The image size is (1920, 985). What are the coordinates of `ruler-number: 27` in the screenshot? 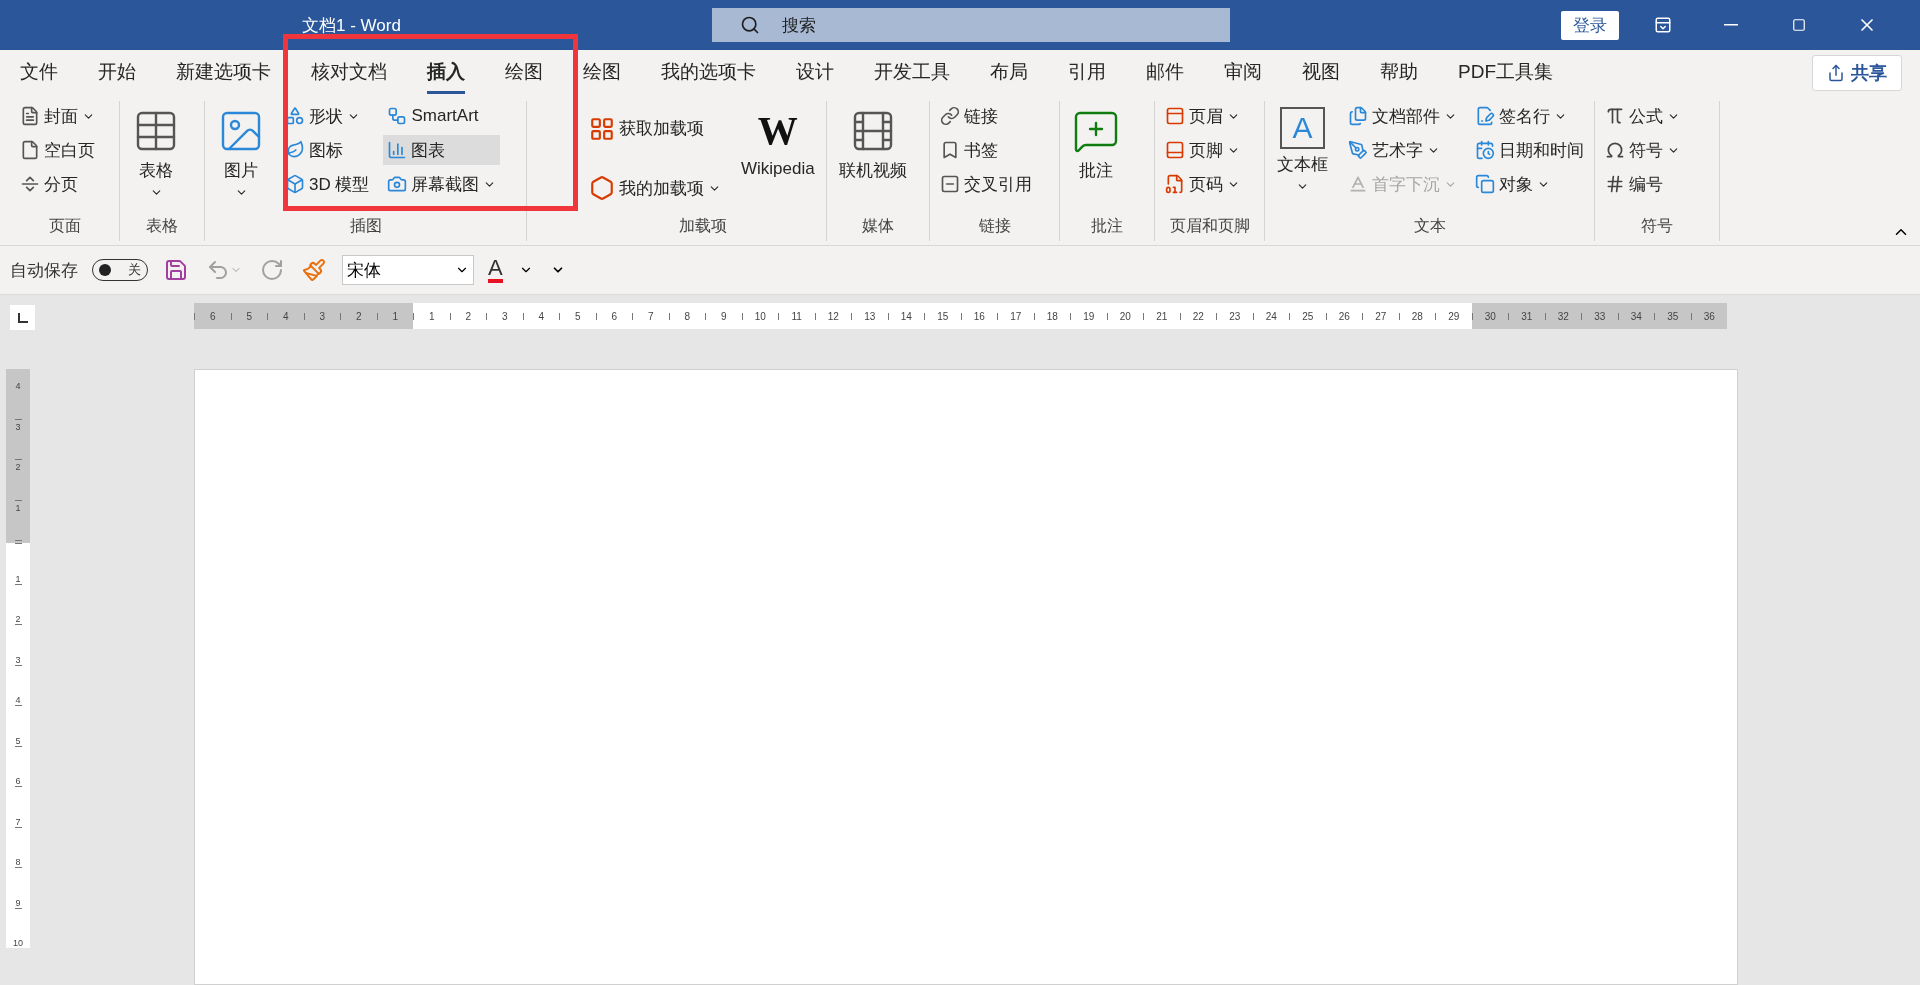 It's located at (1381, 316).